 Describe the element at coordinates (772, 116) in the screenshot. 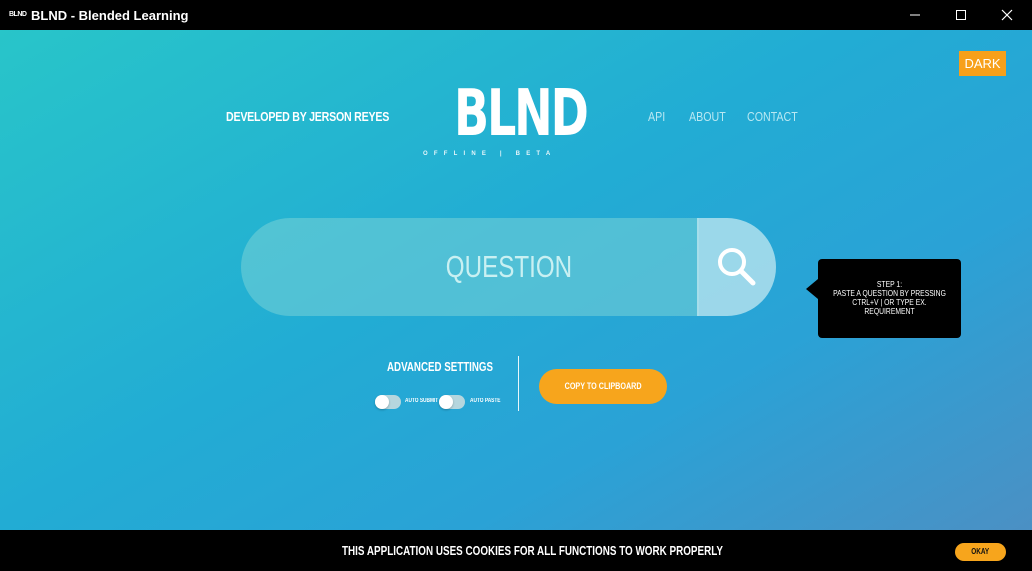

I see `nav-contact-link: CONTACT` at that location.